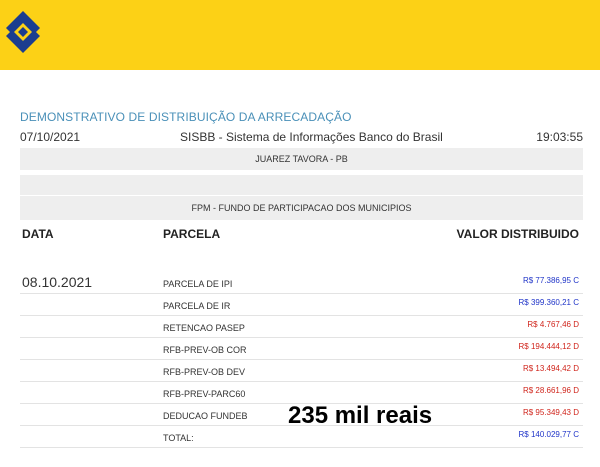 This screenshot has width=600, height=467. I want to click on row-valor: R$ 13.494,42 D, so click(550, 368).